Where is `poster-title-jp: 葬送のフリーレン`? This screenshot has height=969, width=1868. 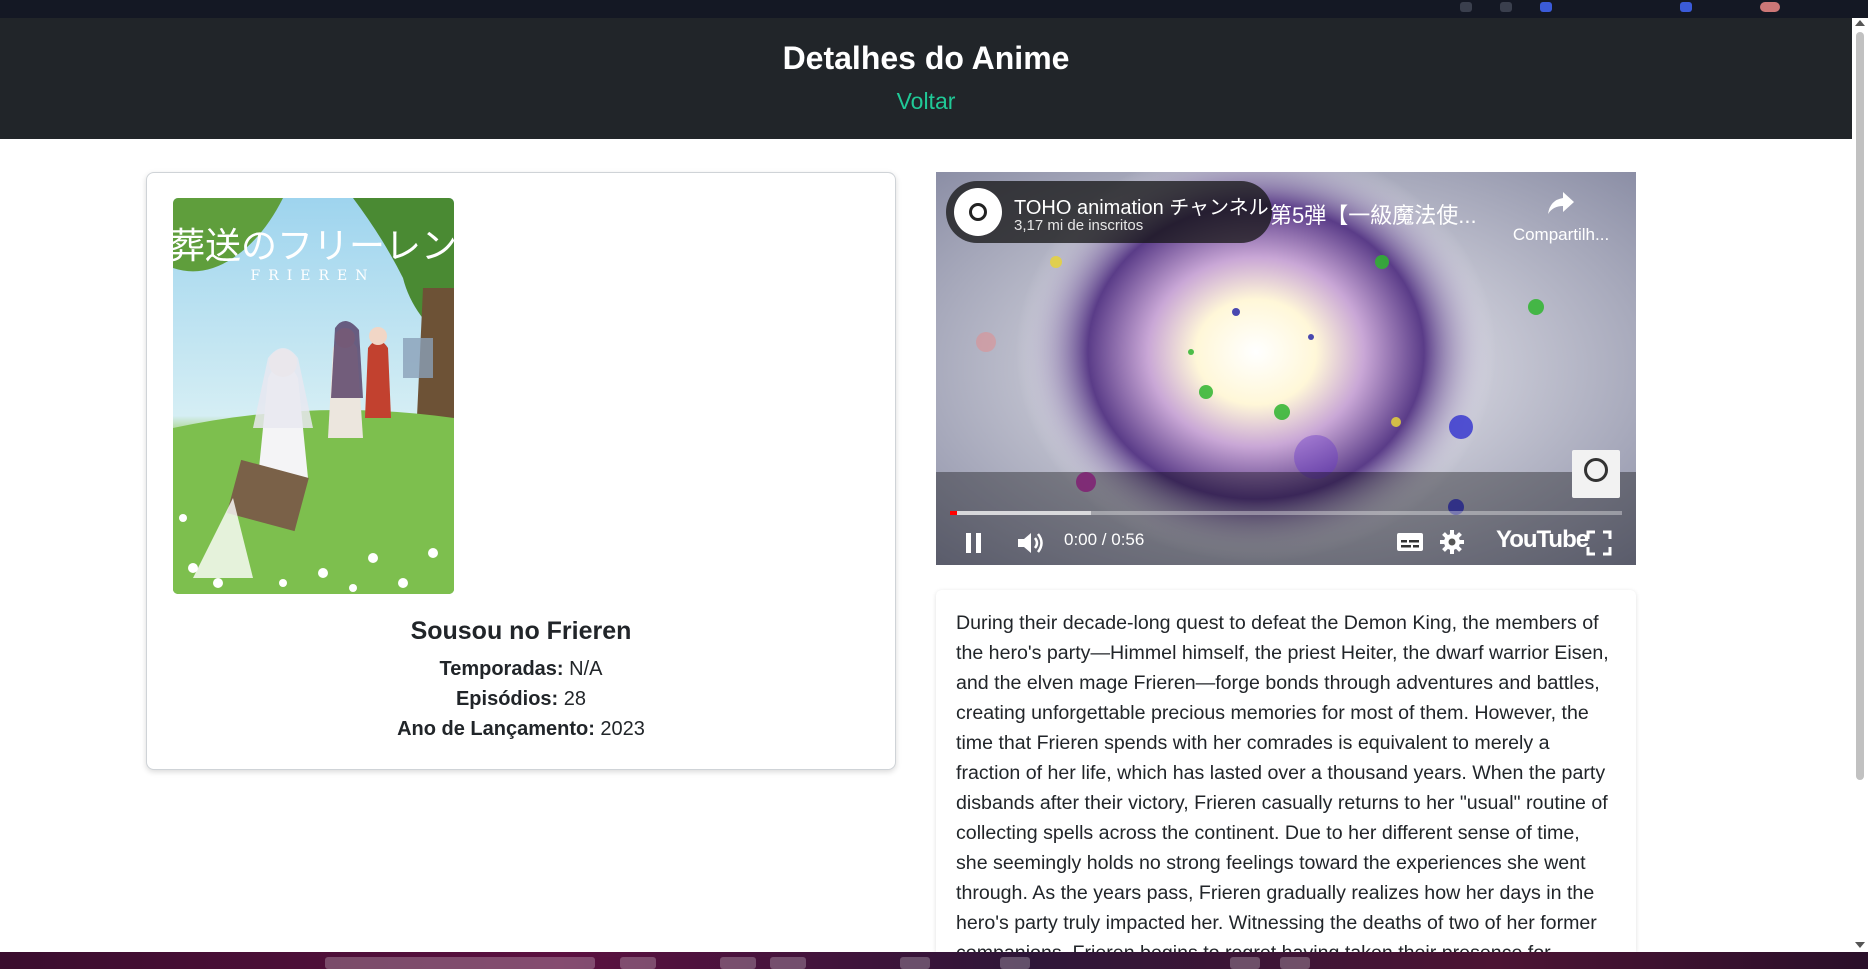
poster-title-jp: 葬送のフリーレン is located at coordinates (313, 246).